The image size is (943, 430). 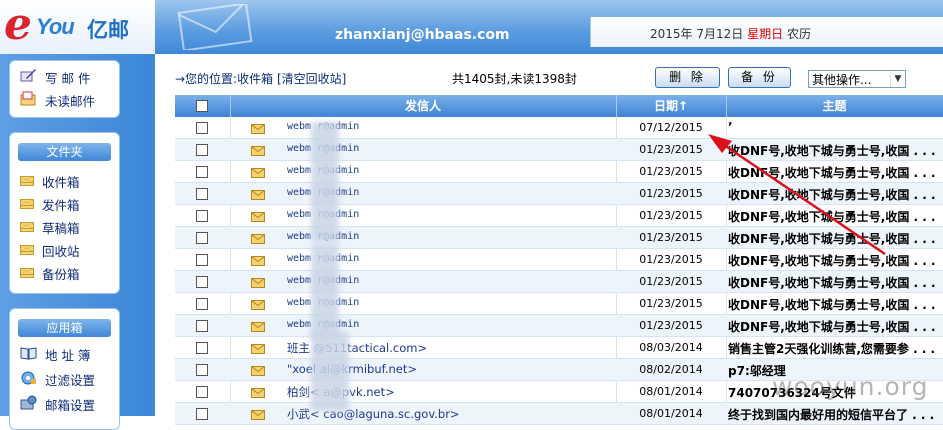 What do you see at coordinates (64, 152) in the screenshot?
I see `folders-title: 文件夹` at bounding box center [64, 152].